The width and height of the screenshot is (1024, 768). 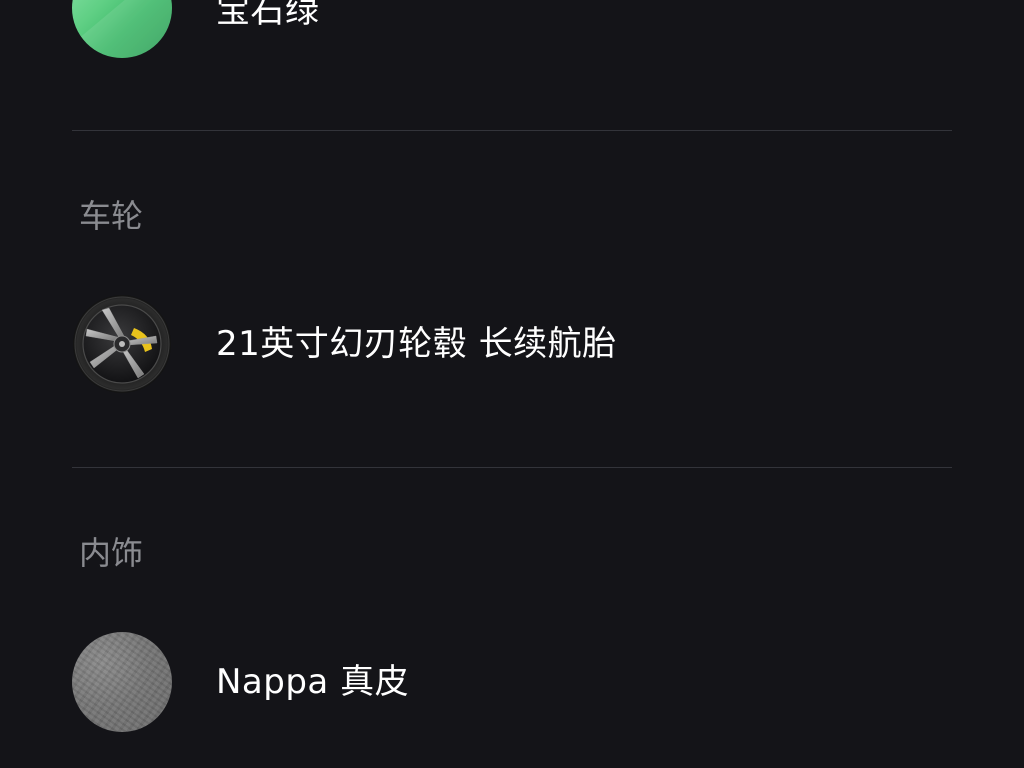 What do you see at coordinates (122, 682) in the screenshot?
I see `nappa-leather-swatch` at bounding box center [122, 682].